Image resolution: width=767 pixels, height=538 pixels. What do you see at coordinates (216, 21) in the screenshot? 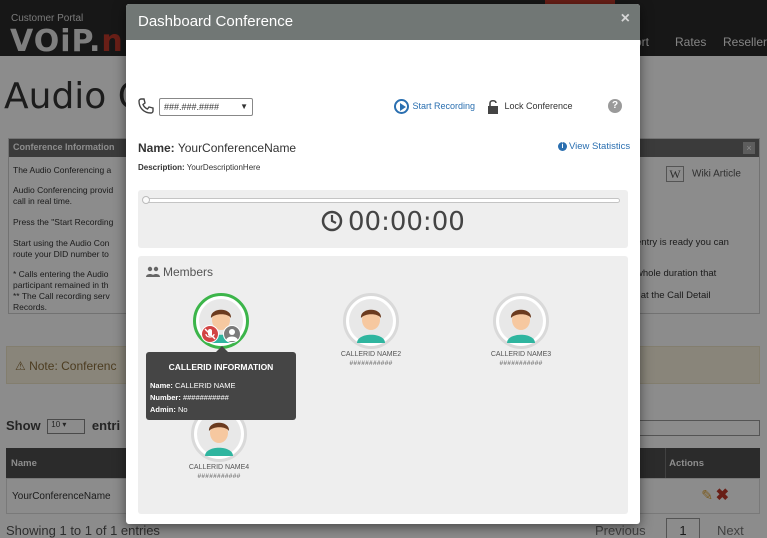
I see `modal-title: Dashboard Conference` at bounding box center [216, 21].